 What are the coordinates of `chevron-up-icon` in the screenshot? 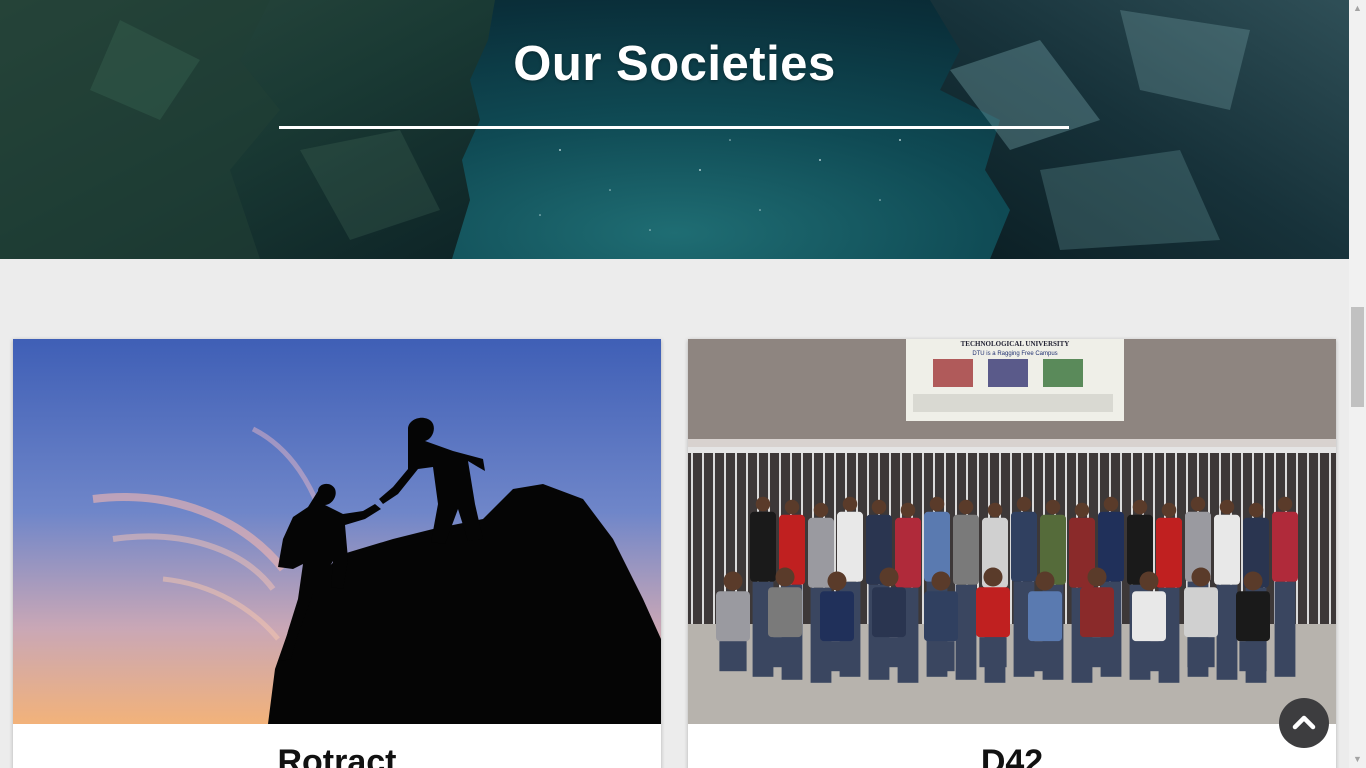 It's located at (1304, 722).